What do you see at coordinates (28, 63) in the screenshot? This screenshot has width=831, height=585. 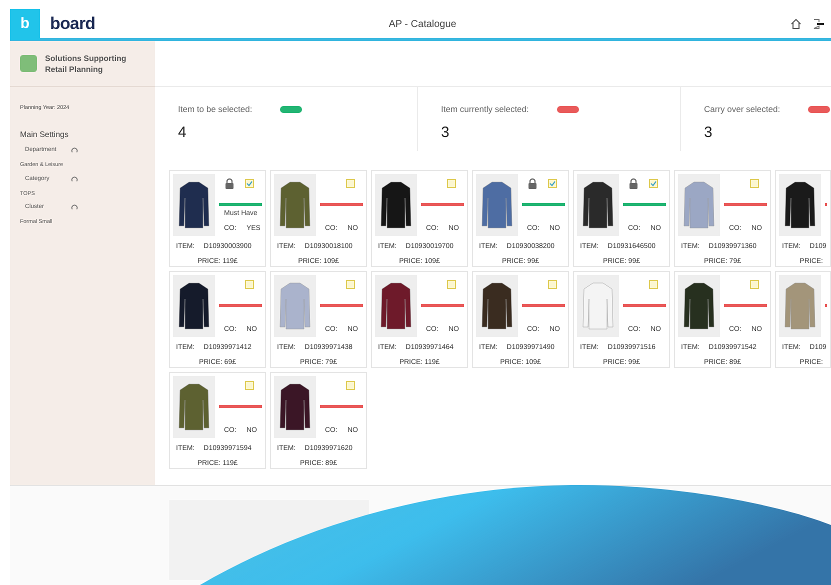 I see `app-icon` at bounding box center [28, 63].